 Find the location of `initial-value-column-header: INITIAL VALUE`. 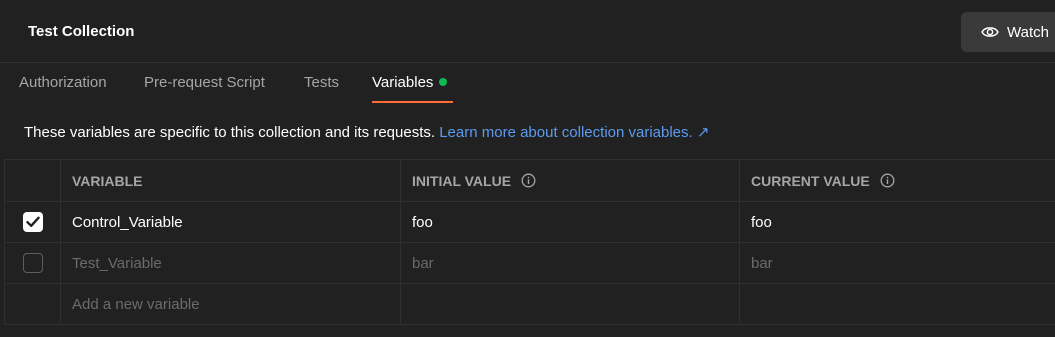

initial-value-column-header: INITIAL VALUE is located at coordinates (569, 180).